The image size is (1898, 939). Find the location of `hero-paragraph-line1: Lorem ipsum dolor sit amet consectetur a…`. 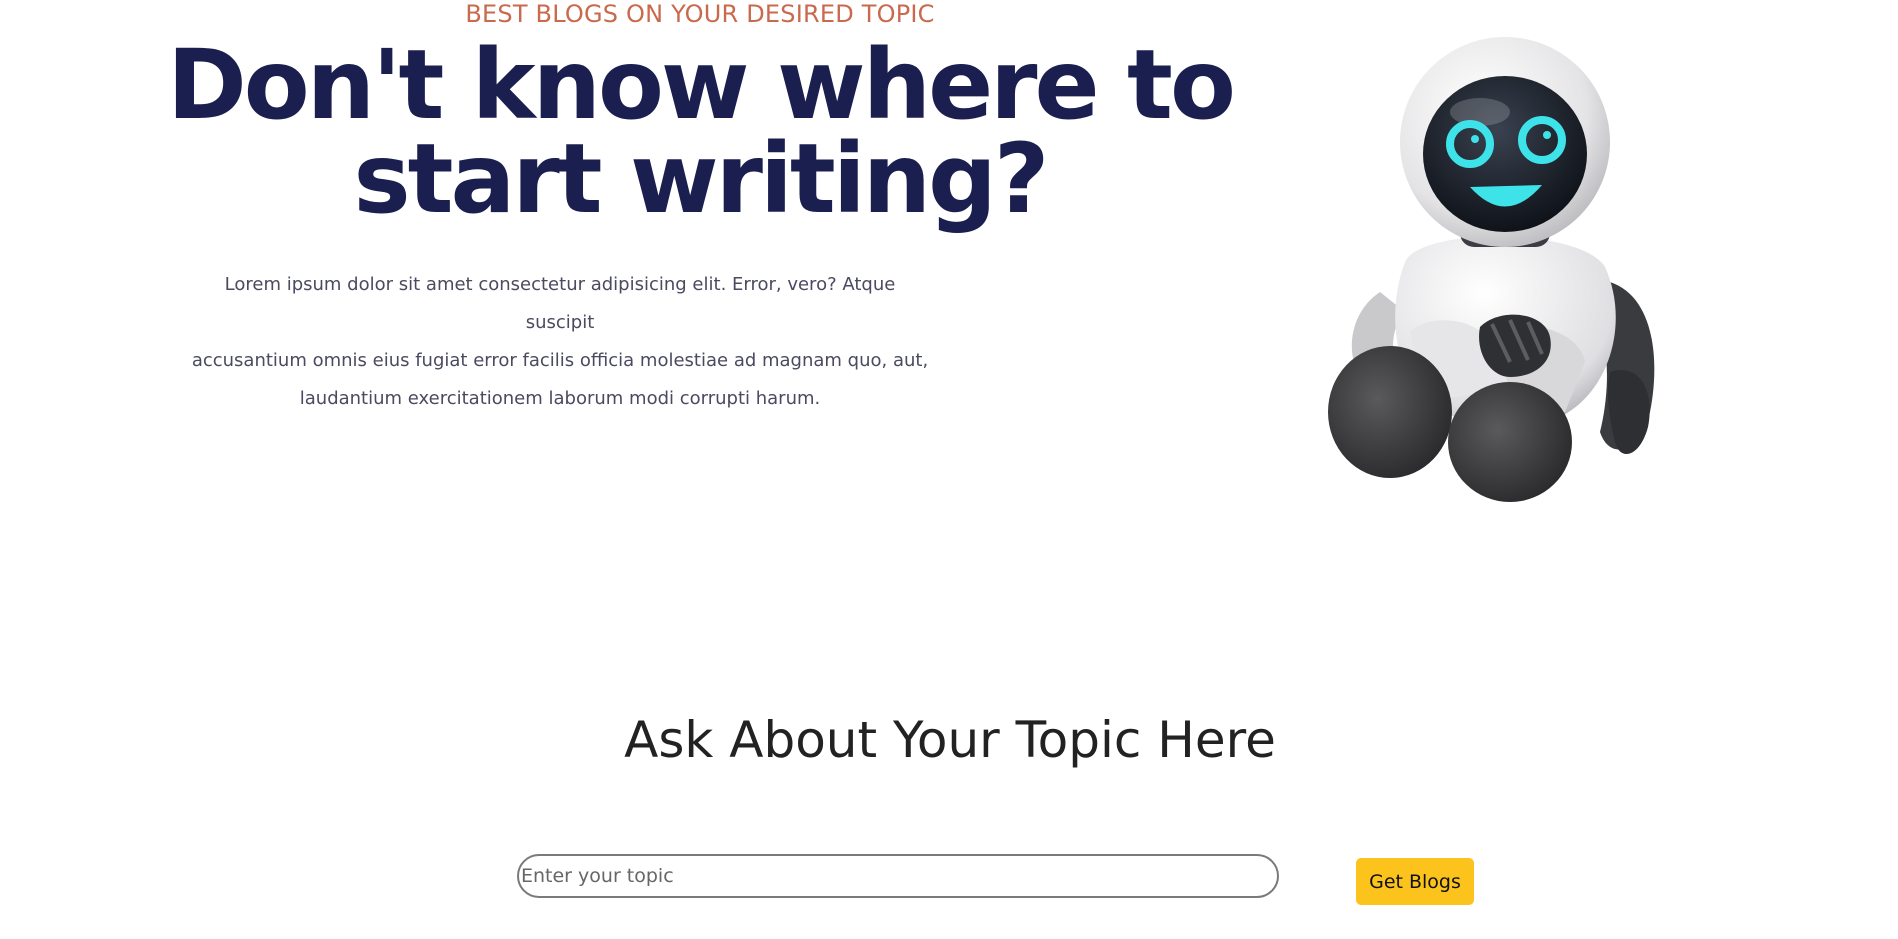

hero-paragraph-line1: Lorem ipsum dolor sit amet consectetur a… is located at coordinates (560, 303).